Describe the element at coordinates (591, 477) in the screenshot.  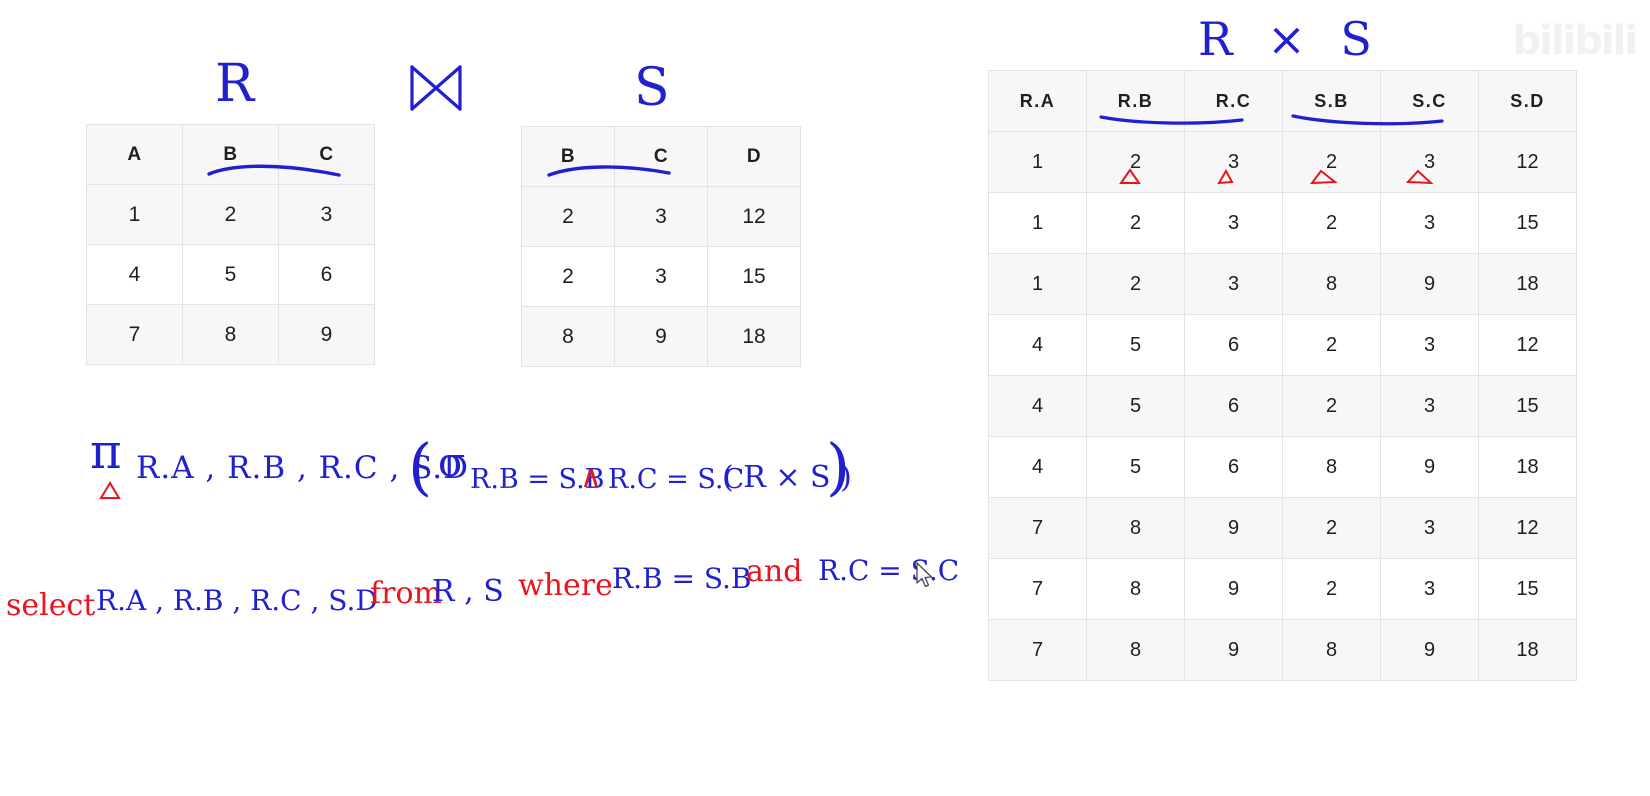
I see `logical-and-symbol: ∧` at that location.